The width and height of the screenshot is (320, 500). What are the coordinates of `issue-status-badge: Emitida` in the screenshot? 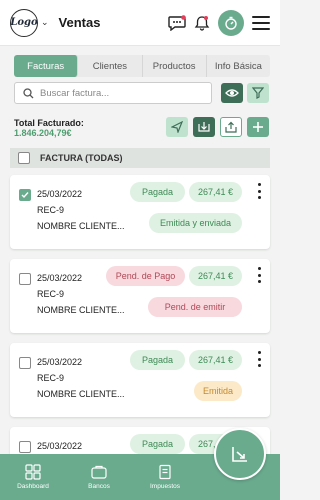 It's located at (218, 391).